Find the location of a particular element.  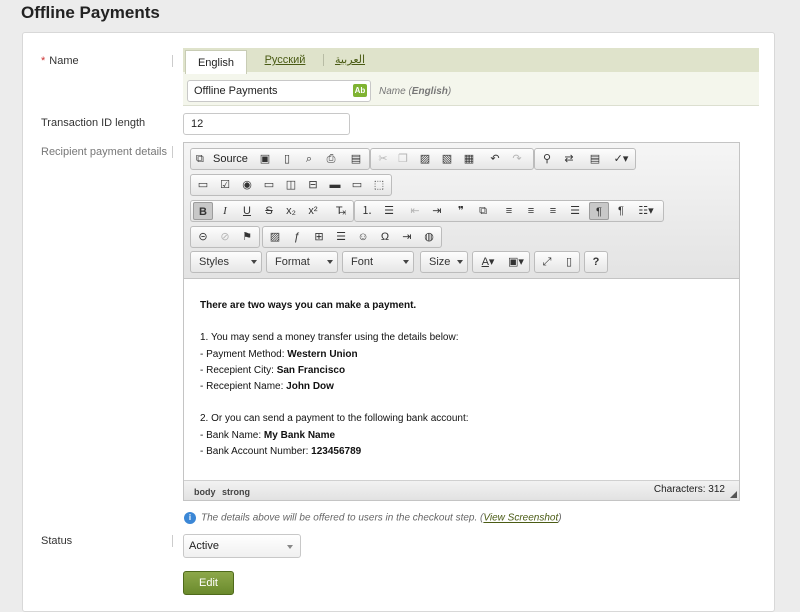

name-hint: Name (English) is located at coordinates (415, 91).